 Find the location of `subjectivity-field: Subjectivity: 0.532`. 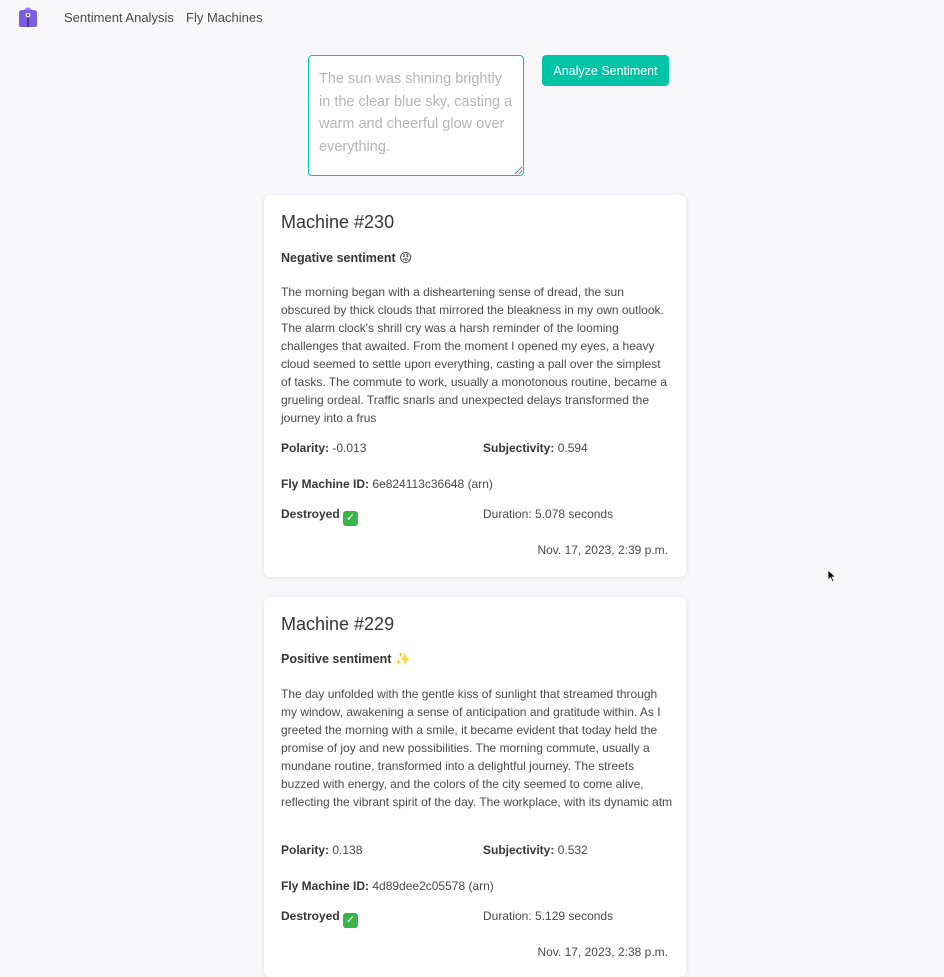

subjectivity-field: Subjectivity: 0.532 is located at coordinates (535, 850).